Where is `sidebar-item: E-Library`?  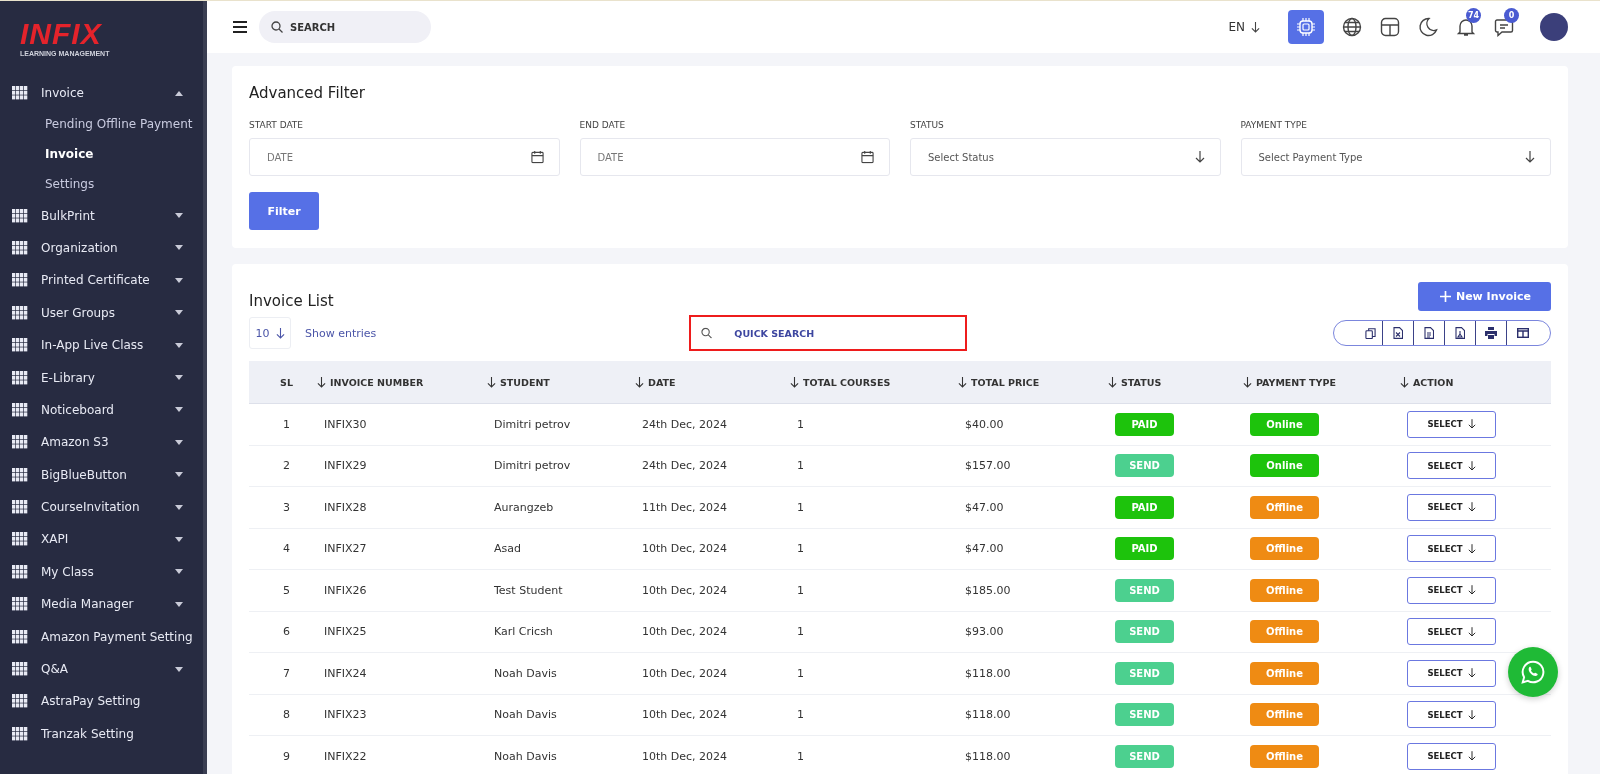
sidebar-item: E-Library is located at coordinates (101, 377).